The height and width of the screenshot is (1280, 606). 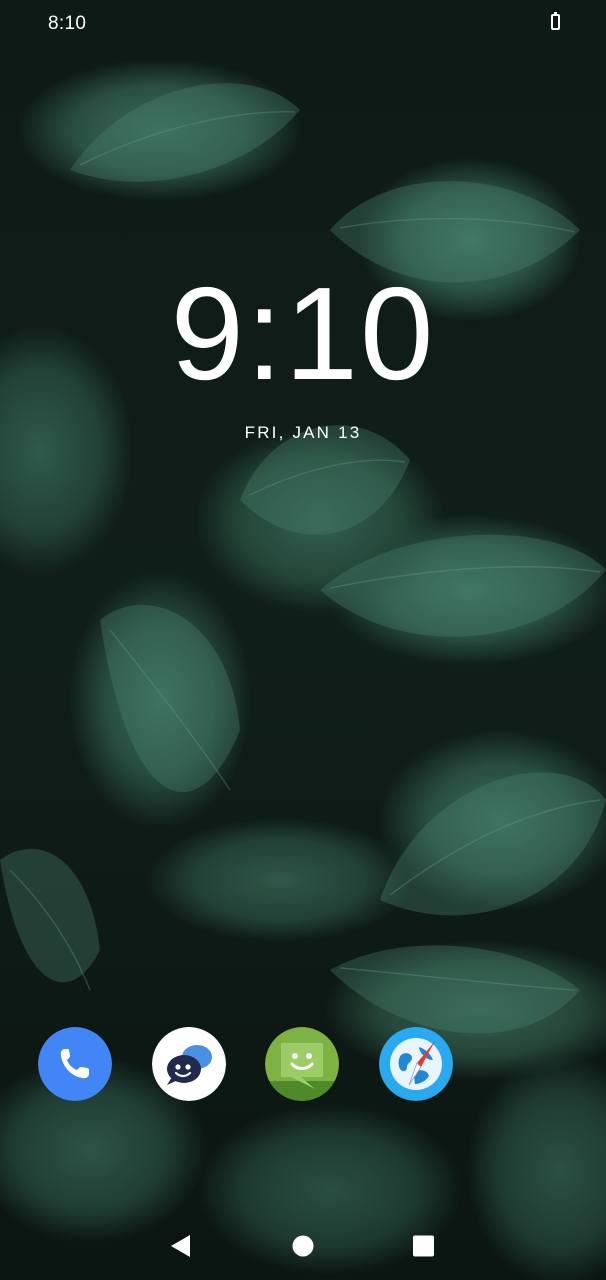 I want to click on messenger-app-icon, so click(x=189, y=1064).